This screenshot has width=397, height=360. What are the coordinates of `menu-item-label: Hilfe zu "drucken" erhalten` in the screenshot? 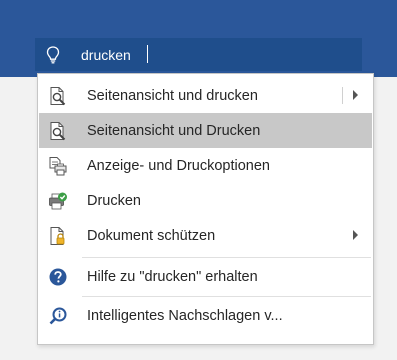 It's located at (172, 276).